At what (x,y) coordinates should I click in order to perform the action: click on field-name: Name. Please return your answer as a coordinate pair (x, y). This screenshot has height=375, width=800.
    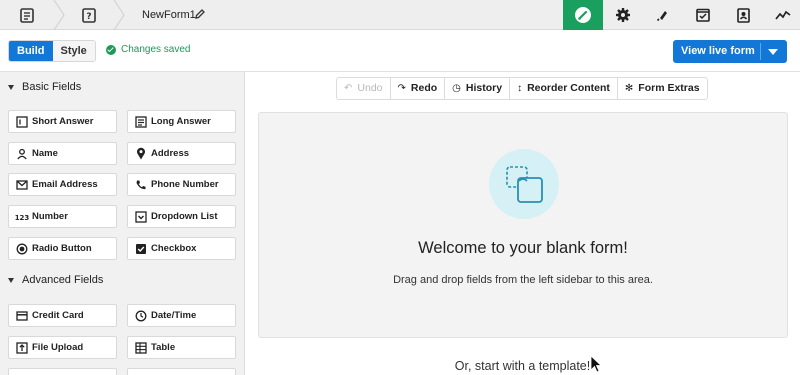
    Looking at the image, I should click on (62, 153).